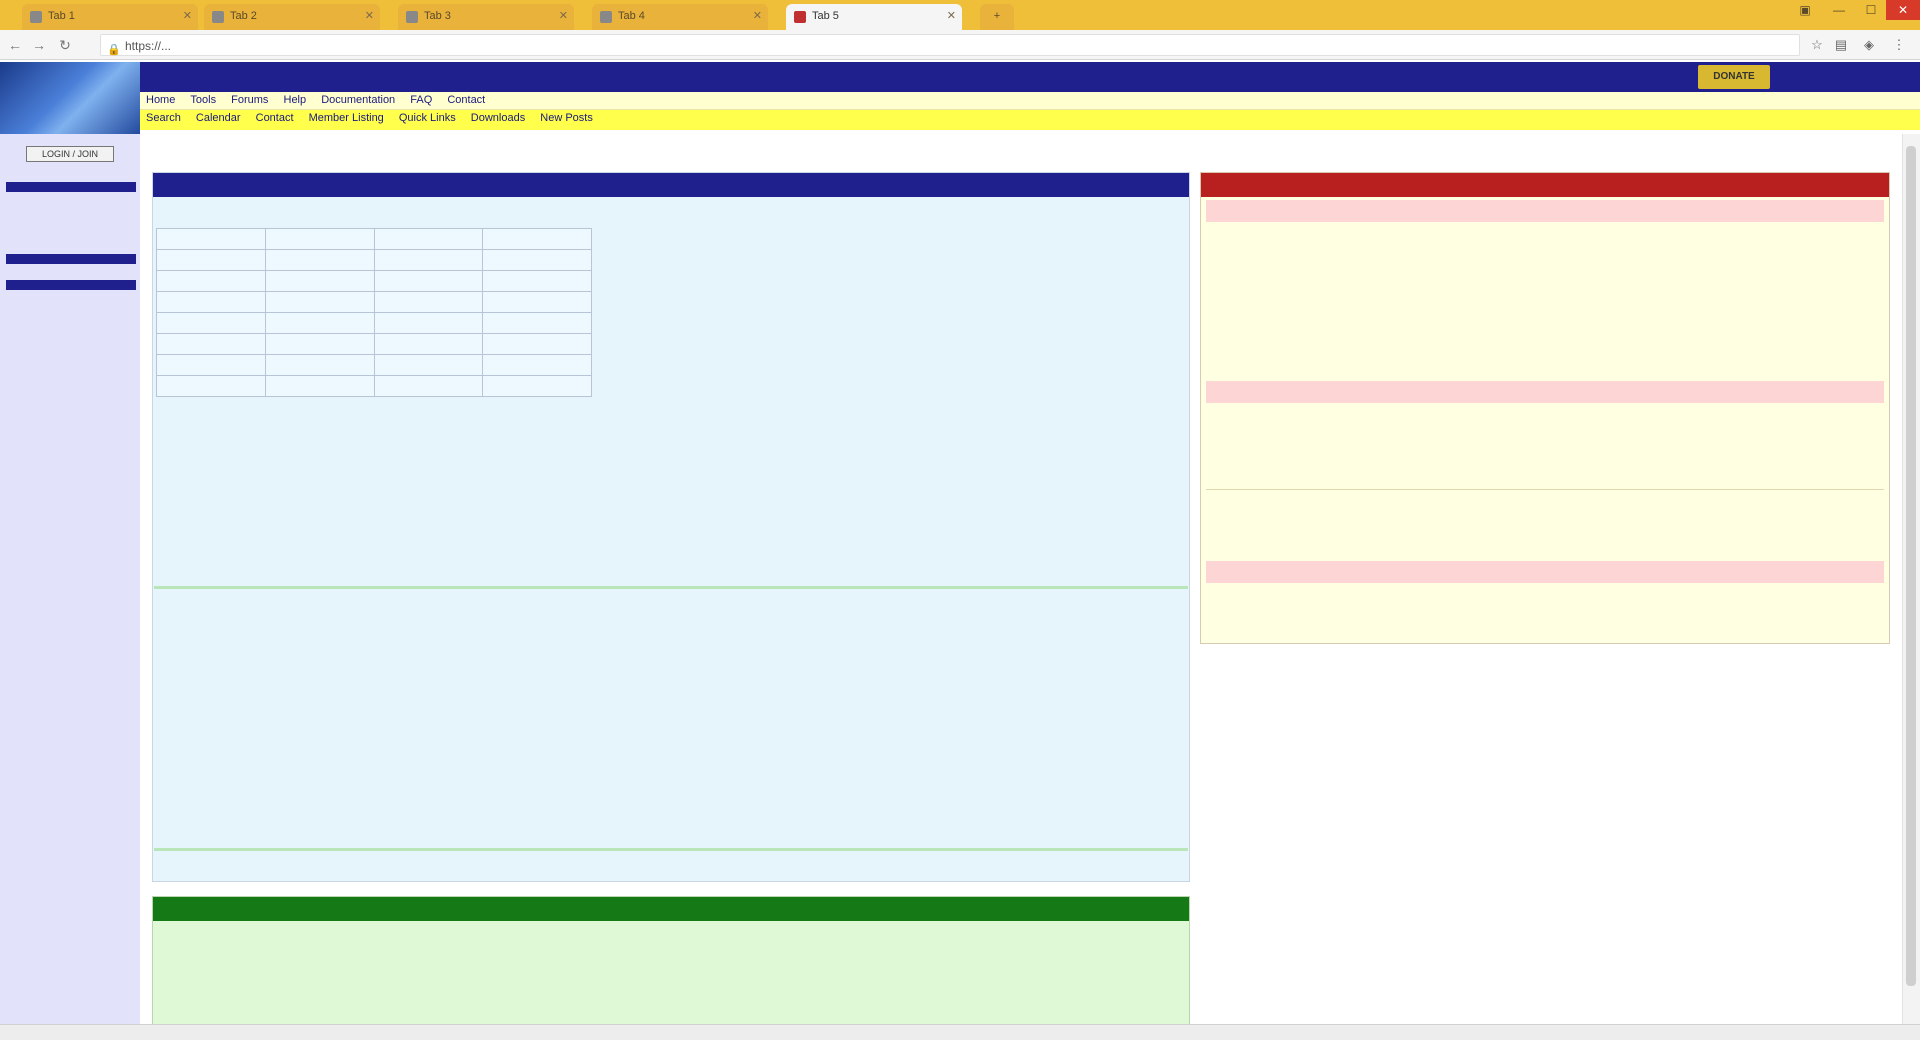 This screenshot has height=1040, width=1920. Describe the element at coordinates (1545, 489) in the screenshot. I see `right-panel-divider` at that location.